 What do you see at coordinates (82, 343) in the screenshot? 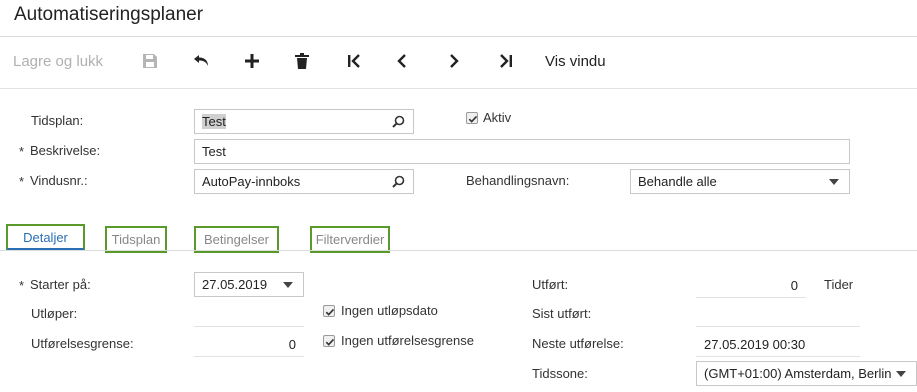
I see `exec-limit-label: Utførelsesgrense:` at bounding box center [82, 343].